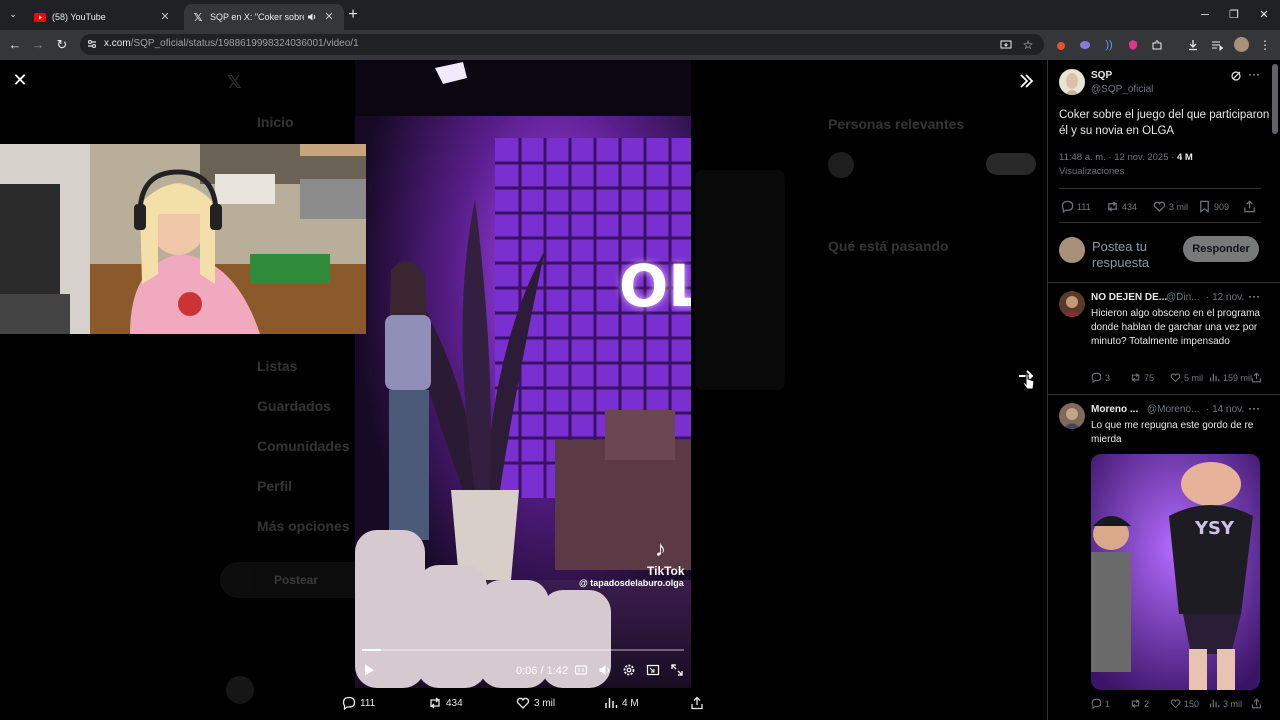 The image size is (1280, 720). Describe the element at coordinates (369, 670) in the screenshot. I see `play-icon` at that location.